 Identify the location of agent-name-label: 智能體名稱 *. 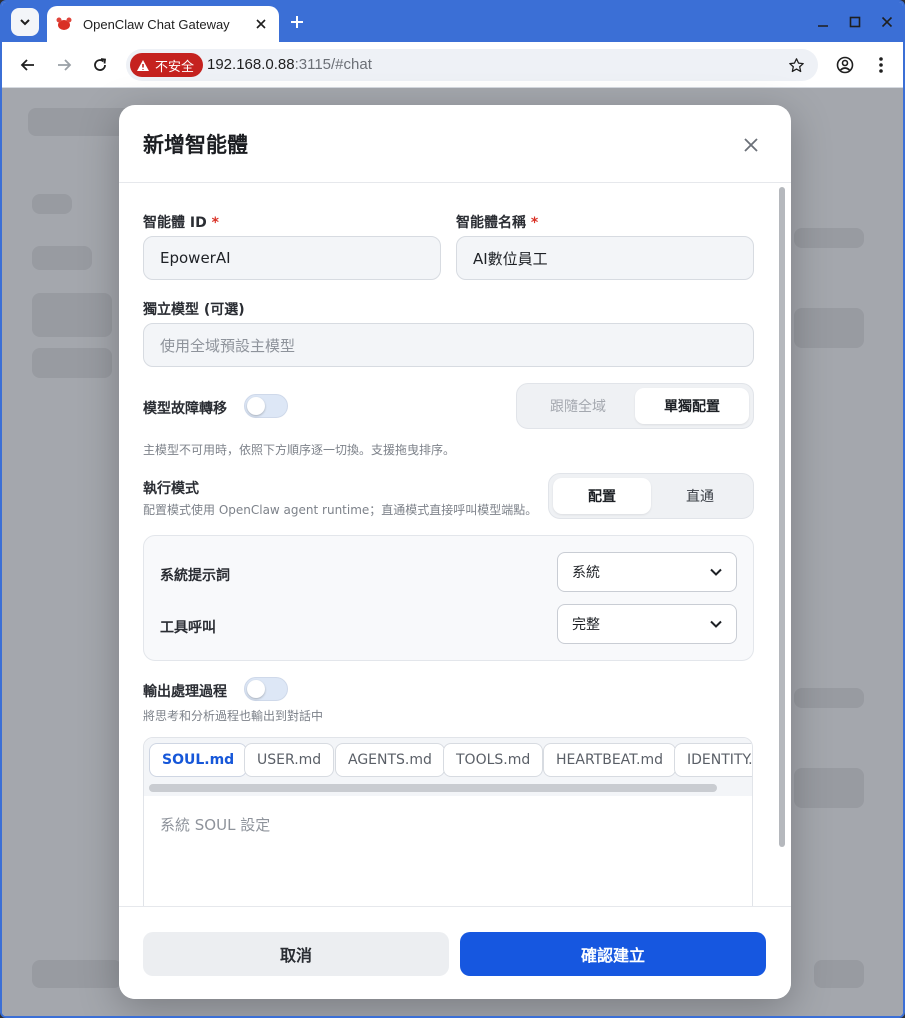
(497, 222).